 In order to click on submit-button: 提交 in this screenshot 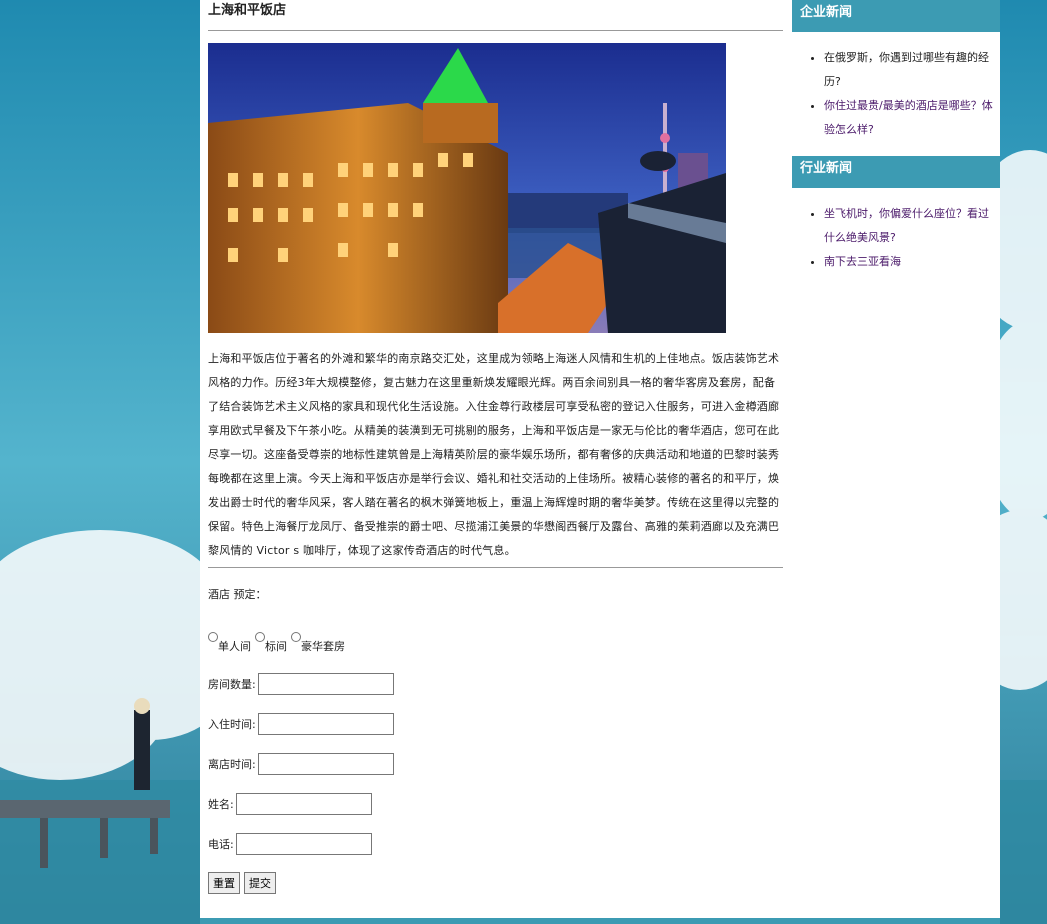, I will do `click(260, 883)`.